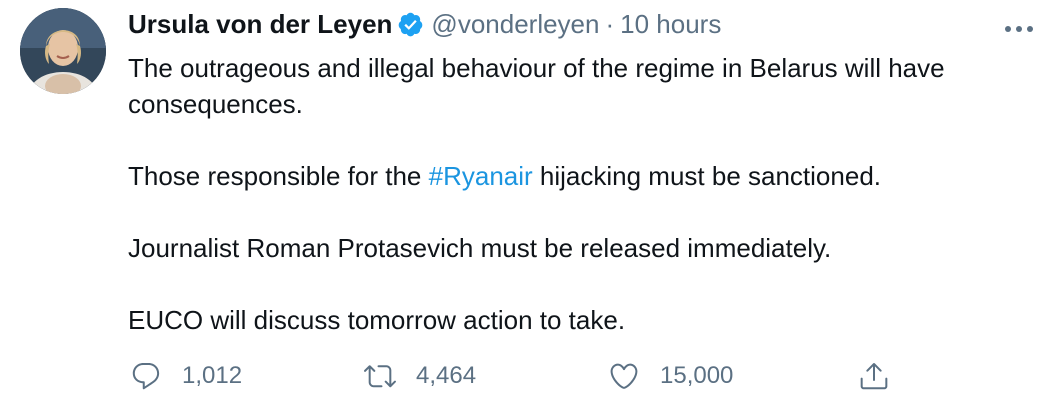  What do you see at coordinates (446, 375) in the screenshot?
I see `retweet-count: 4,464` at bounding box center [446, 375].